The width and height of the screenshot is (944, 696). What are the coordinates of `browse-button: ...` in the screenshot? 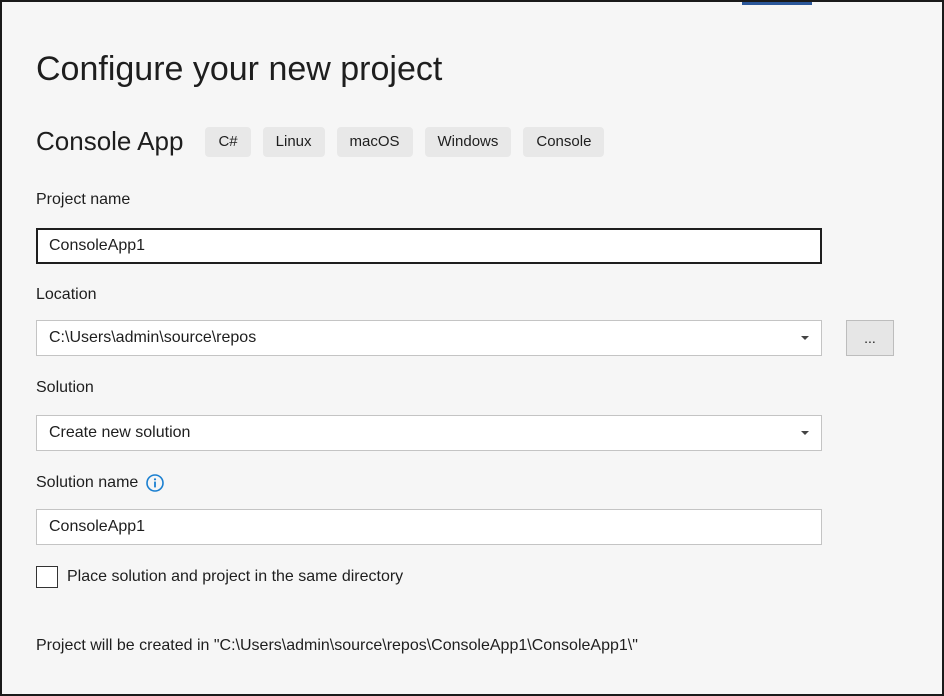 It's located at (870, 338).